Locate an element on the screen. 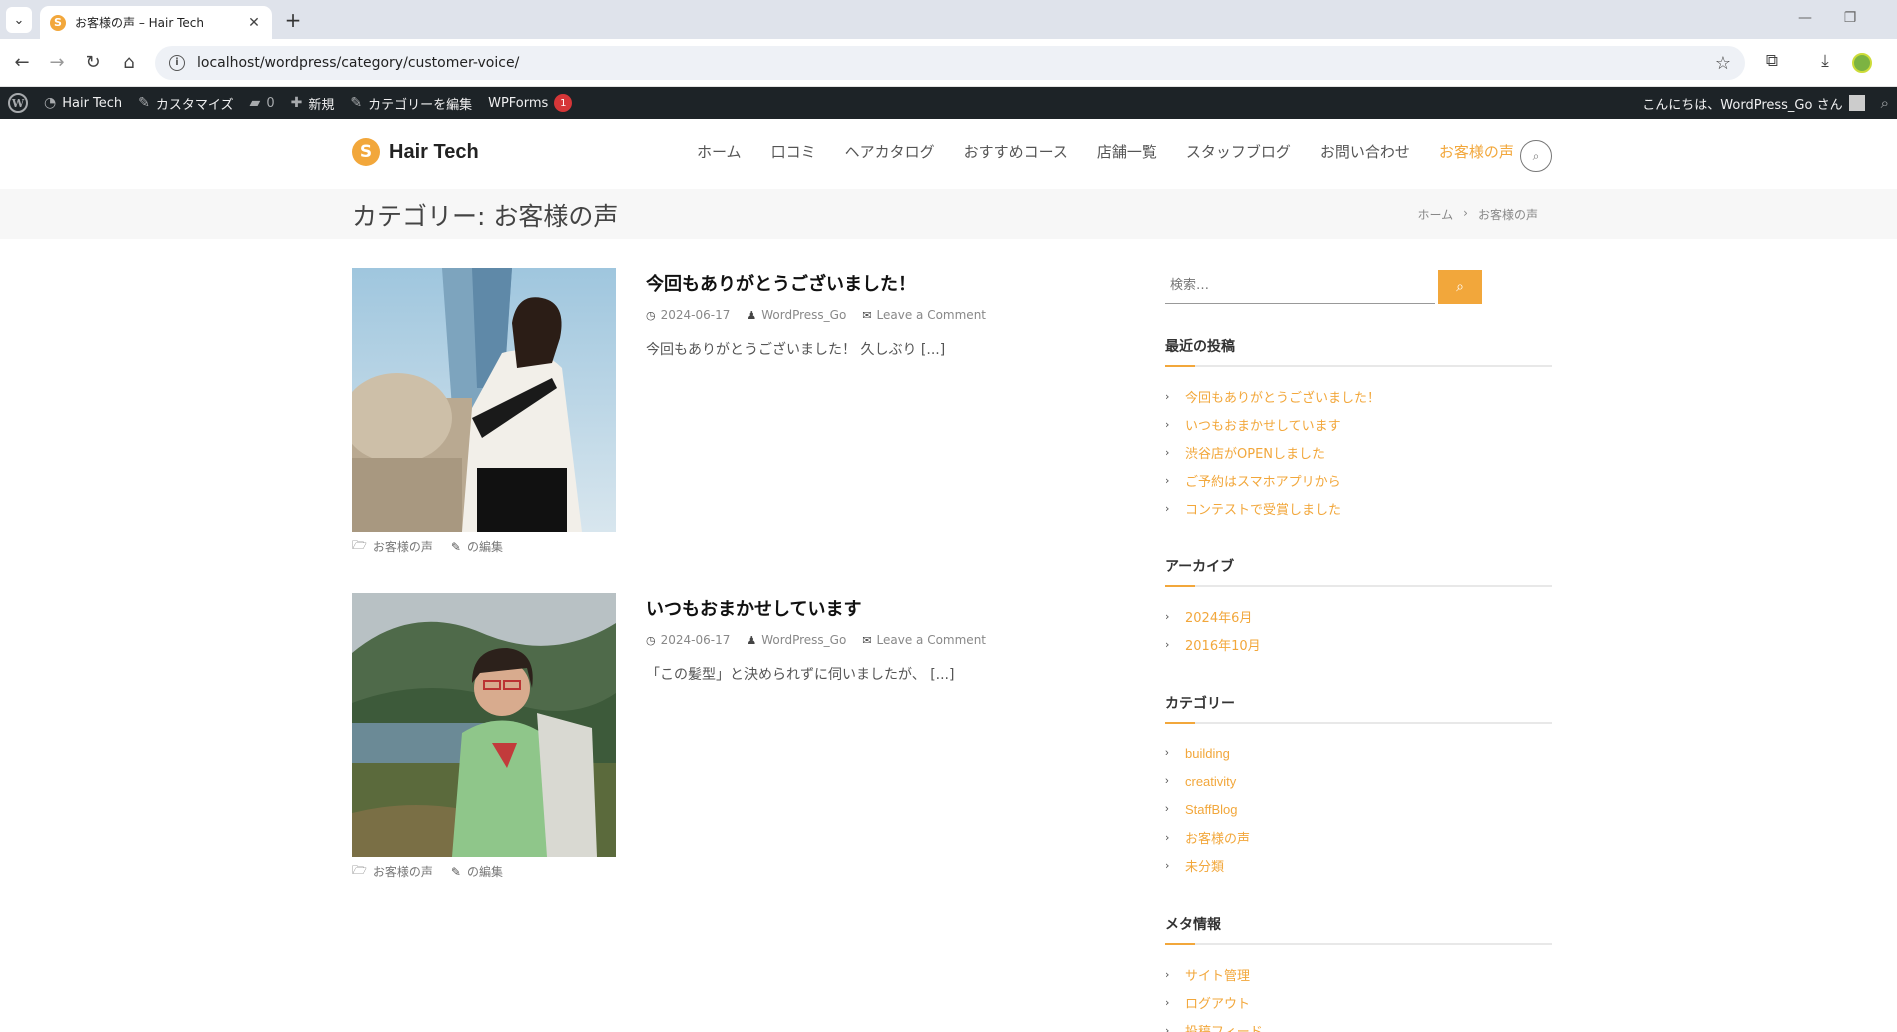 This screenshot has height=1032, width=1897. reload-icon: ↻ is located at coordinates (93, 63).